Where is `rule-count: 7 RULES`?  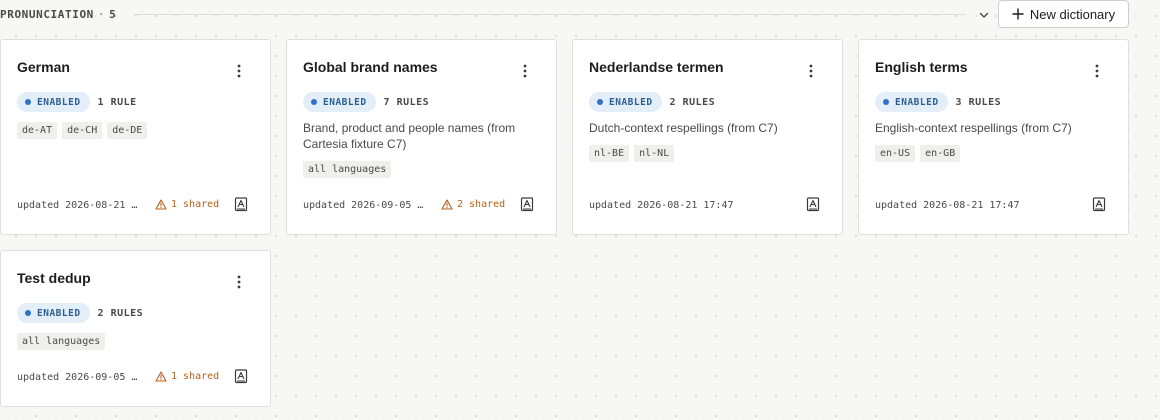
rule-count: 7 RULES is located at coordinates (406, 102).